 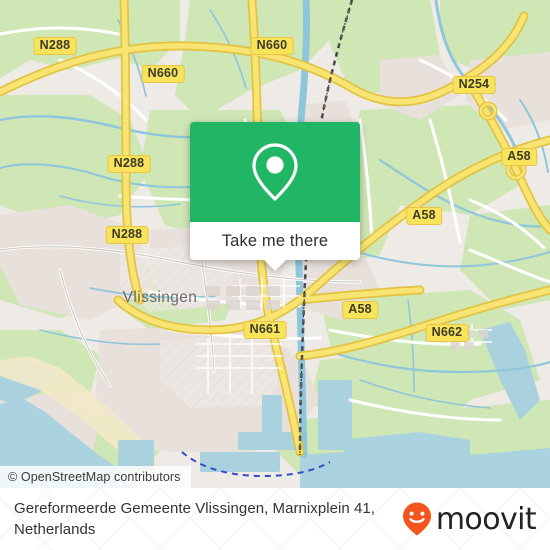 I want to click on map-place-label: Vlissingen, so click(x=160, y=297).